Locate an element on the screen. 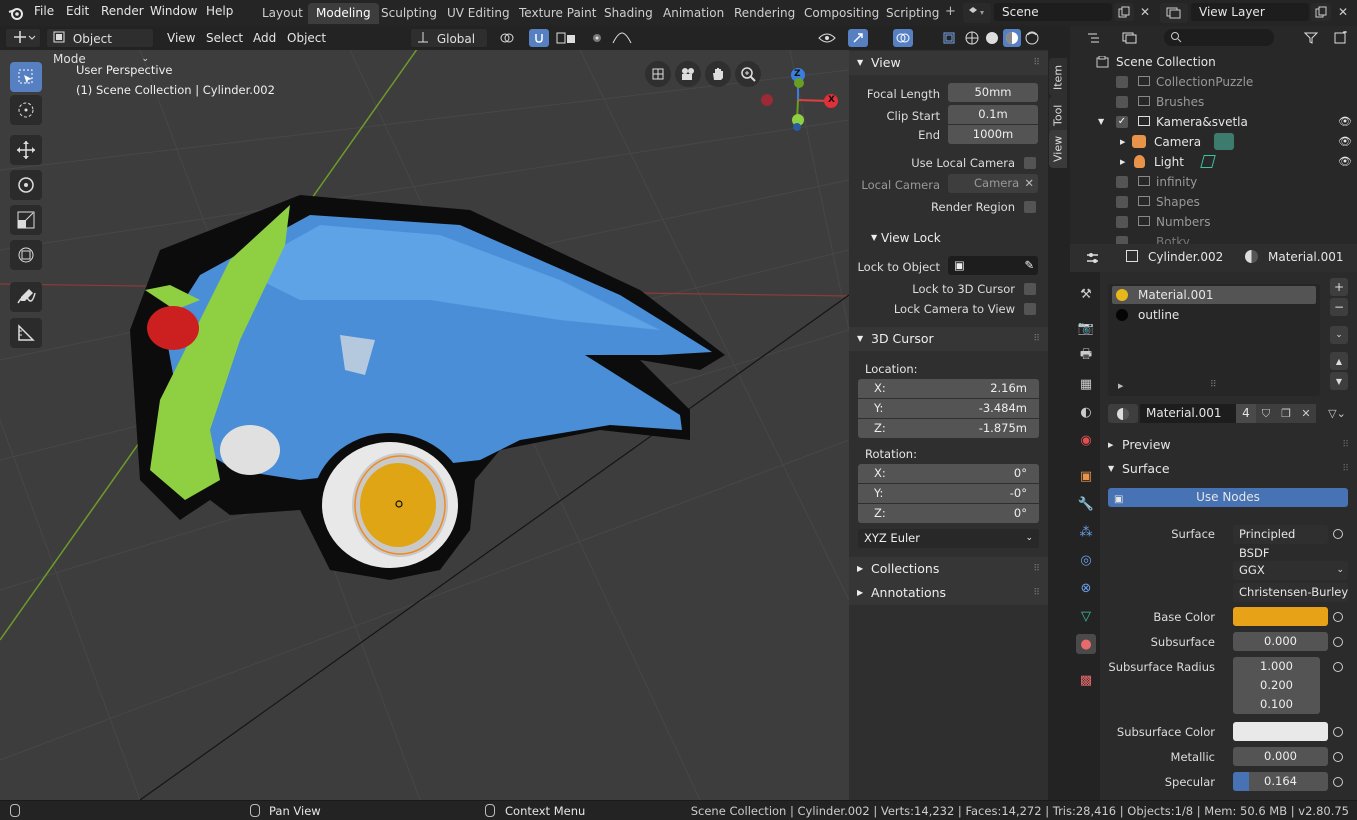 This screenshot has width=1357, height=820. xray-icon is located at coordinates (949, 38).